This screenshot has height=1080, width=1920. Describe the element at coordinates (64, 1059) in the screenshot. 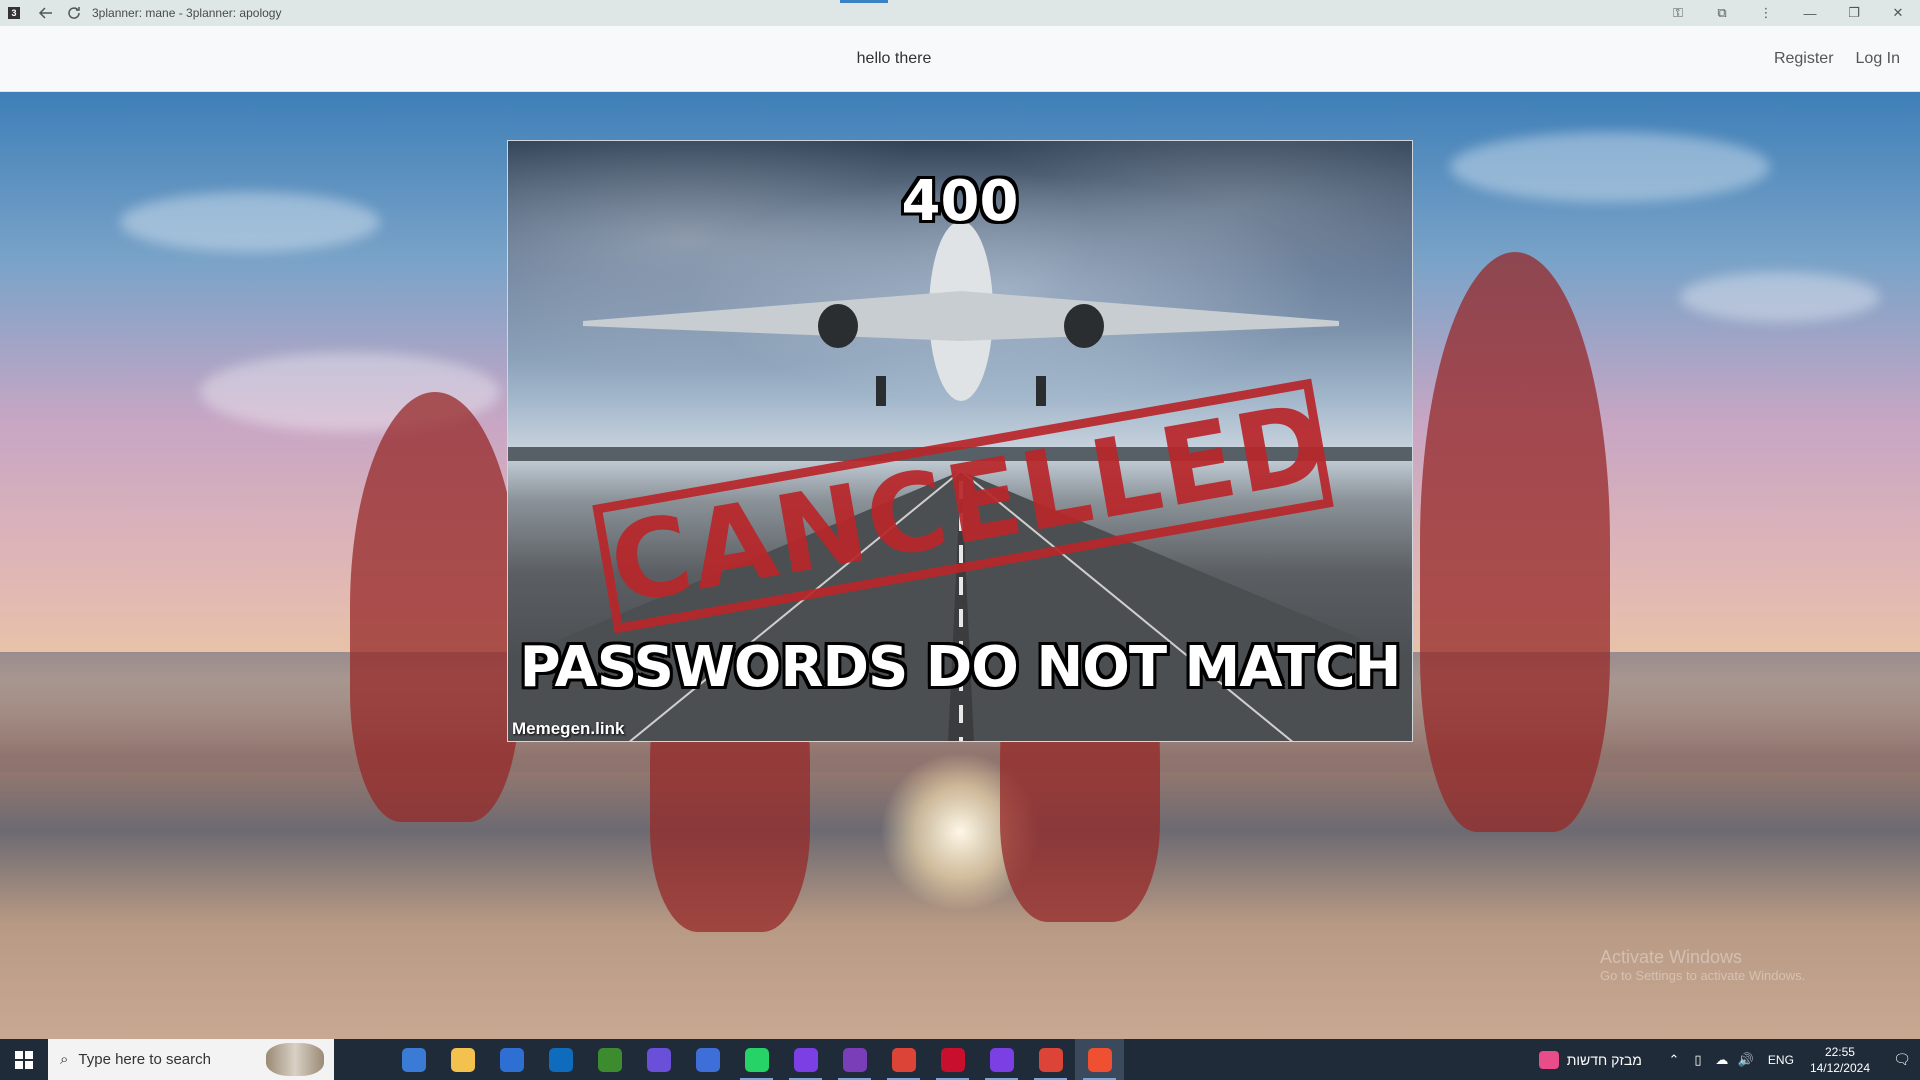

I see `search-icon: ⌕` at that location.